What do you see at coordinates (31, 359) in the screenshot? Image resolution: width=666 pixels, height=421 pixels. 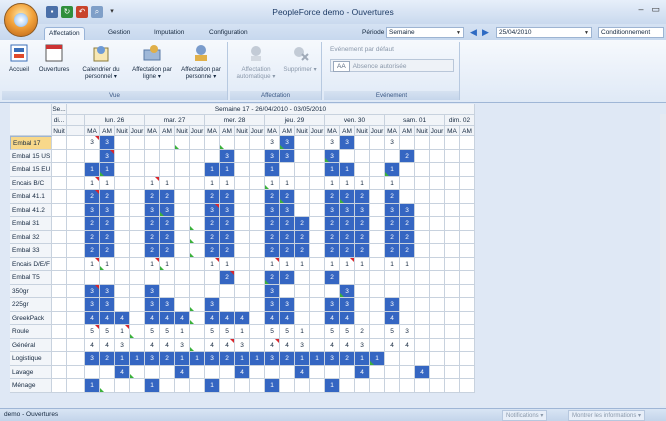 I see `row-label: Logistique` at bounding box center [31, 359].